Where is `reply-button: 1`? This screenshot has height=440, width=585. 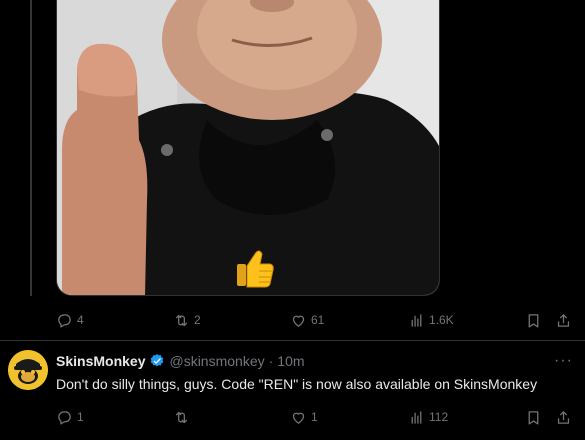
reply-button: 1 is located at coordinates (70, 417).